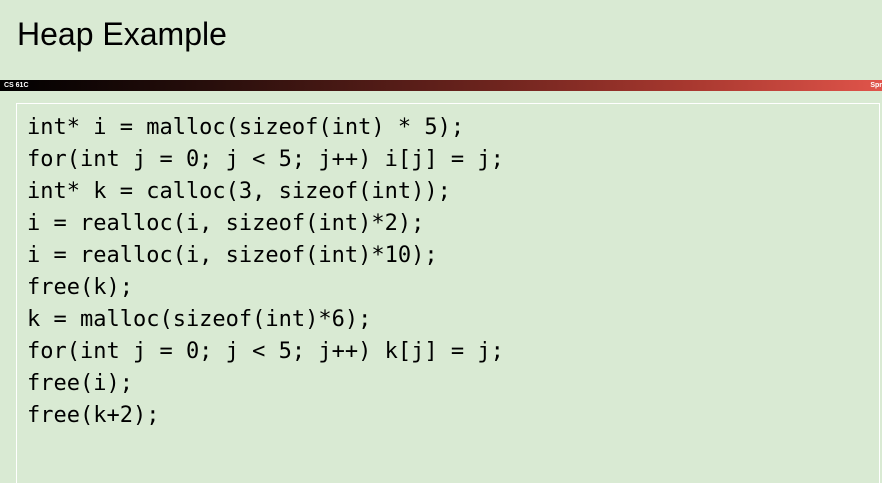 The image size is (882, 483). Describe the element at coordinates (246, 127) in the screenshot. I see `code-line-1: int* i = malloc(sizeof(int) * 5);` at that location.